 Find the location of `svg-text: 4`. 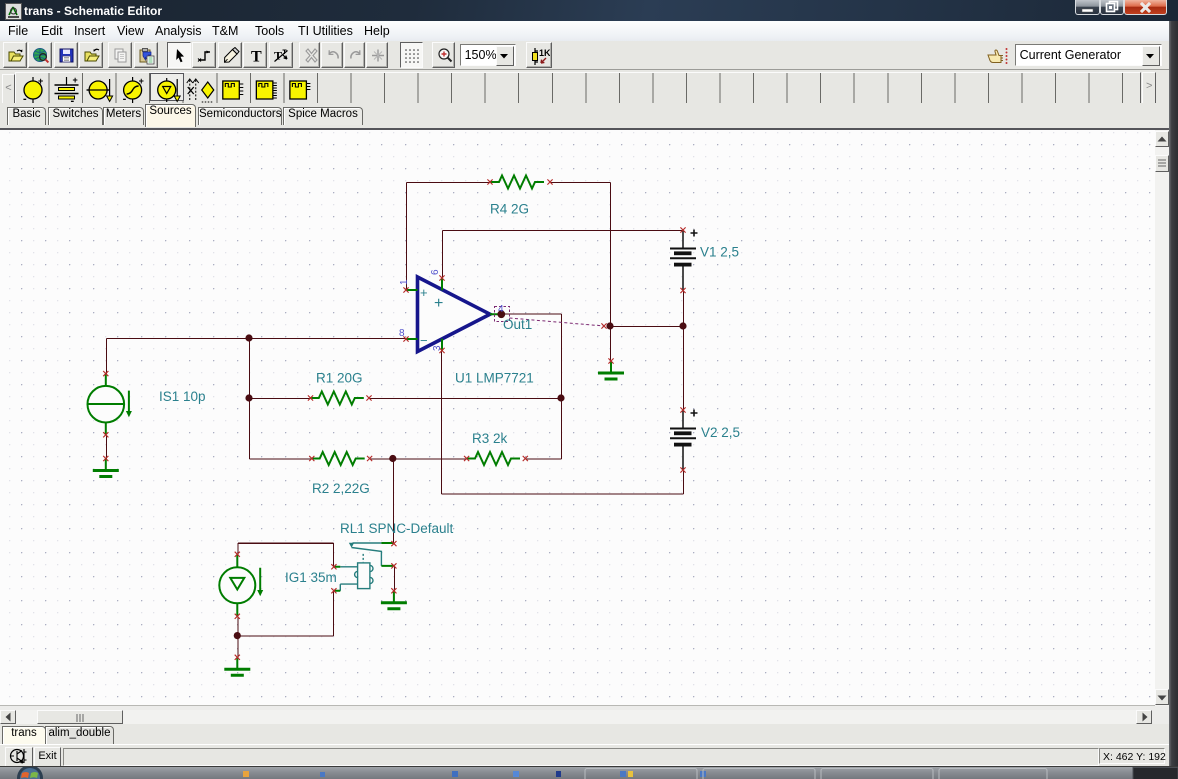

svg-text: 4 is located at coordinates (501, 309).